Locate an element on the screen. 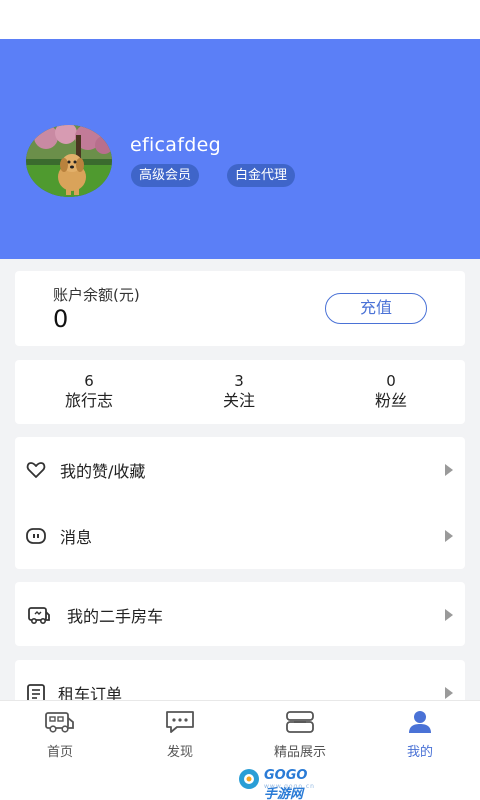 The width and height of the screenshot is (480, 800). heart-icon is located at coordinates (36, 470).